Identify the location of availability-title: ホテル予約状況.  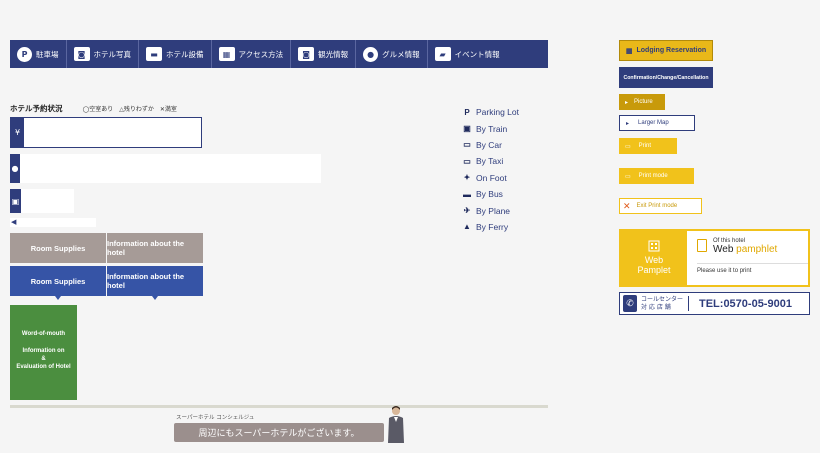
(36, 108).